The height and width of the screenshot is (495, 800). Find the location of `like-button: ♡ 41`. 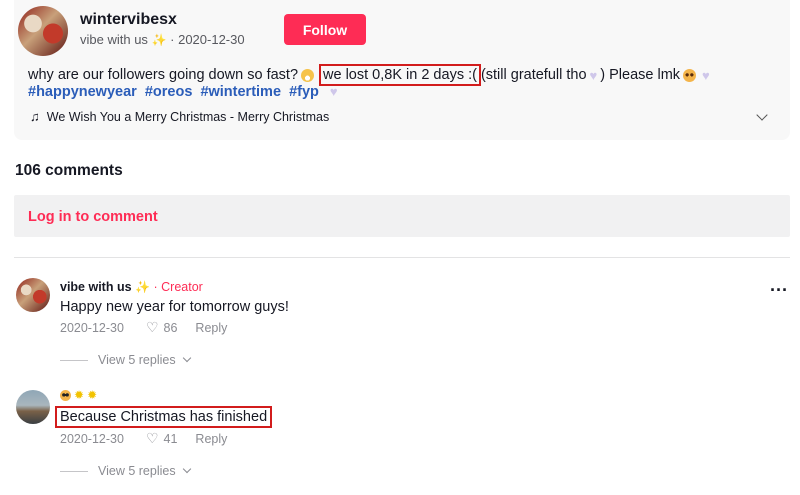

like-button: ♡ 41 is located at coordinates (161, 438).